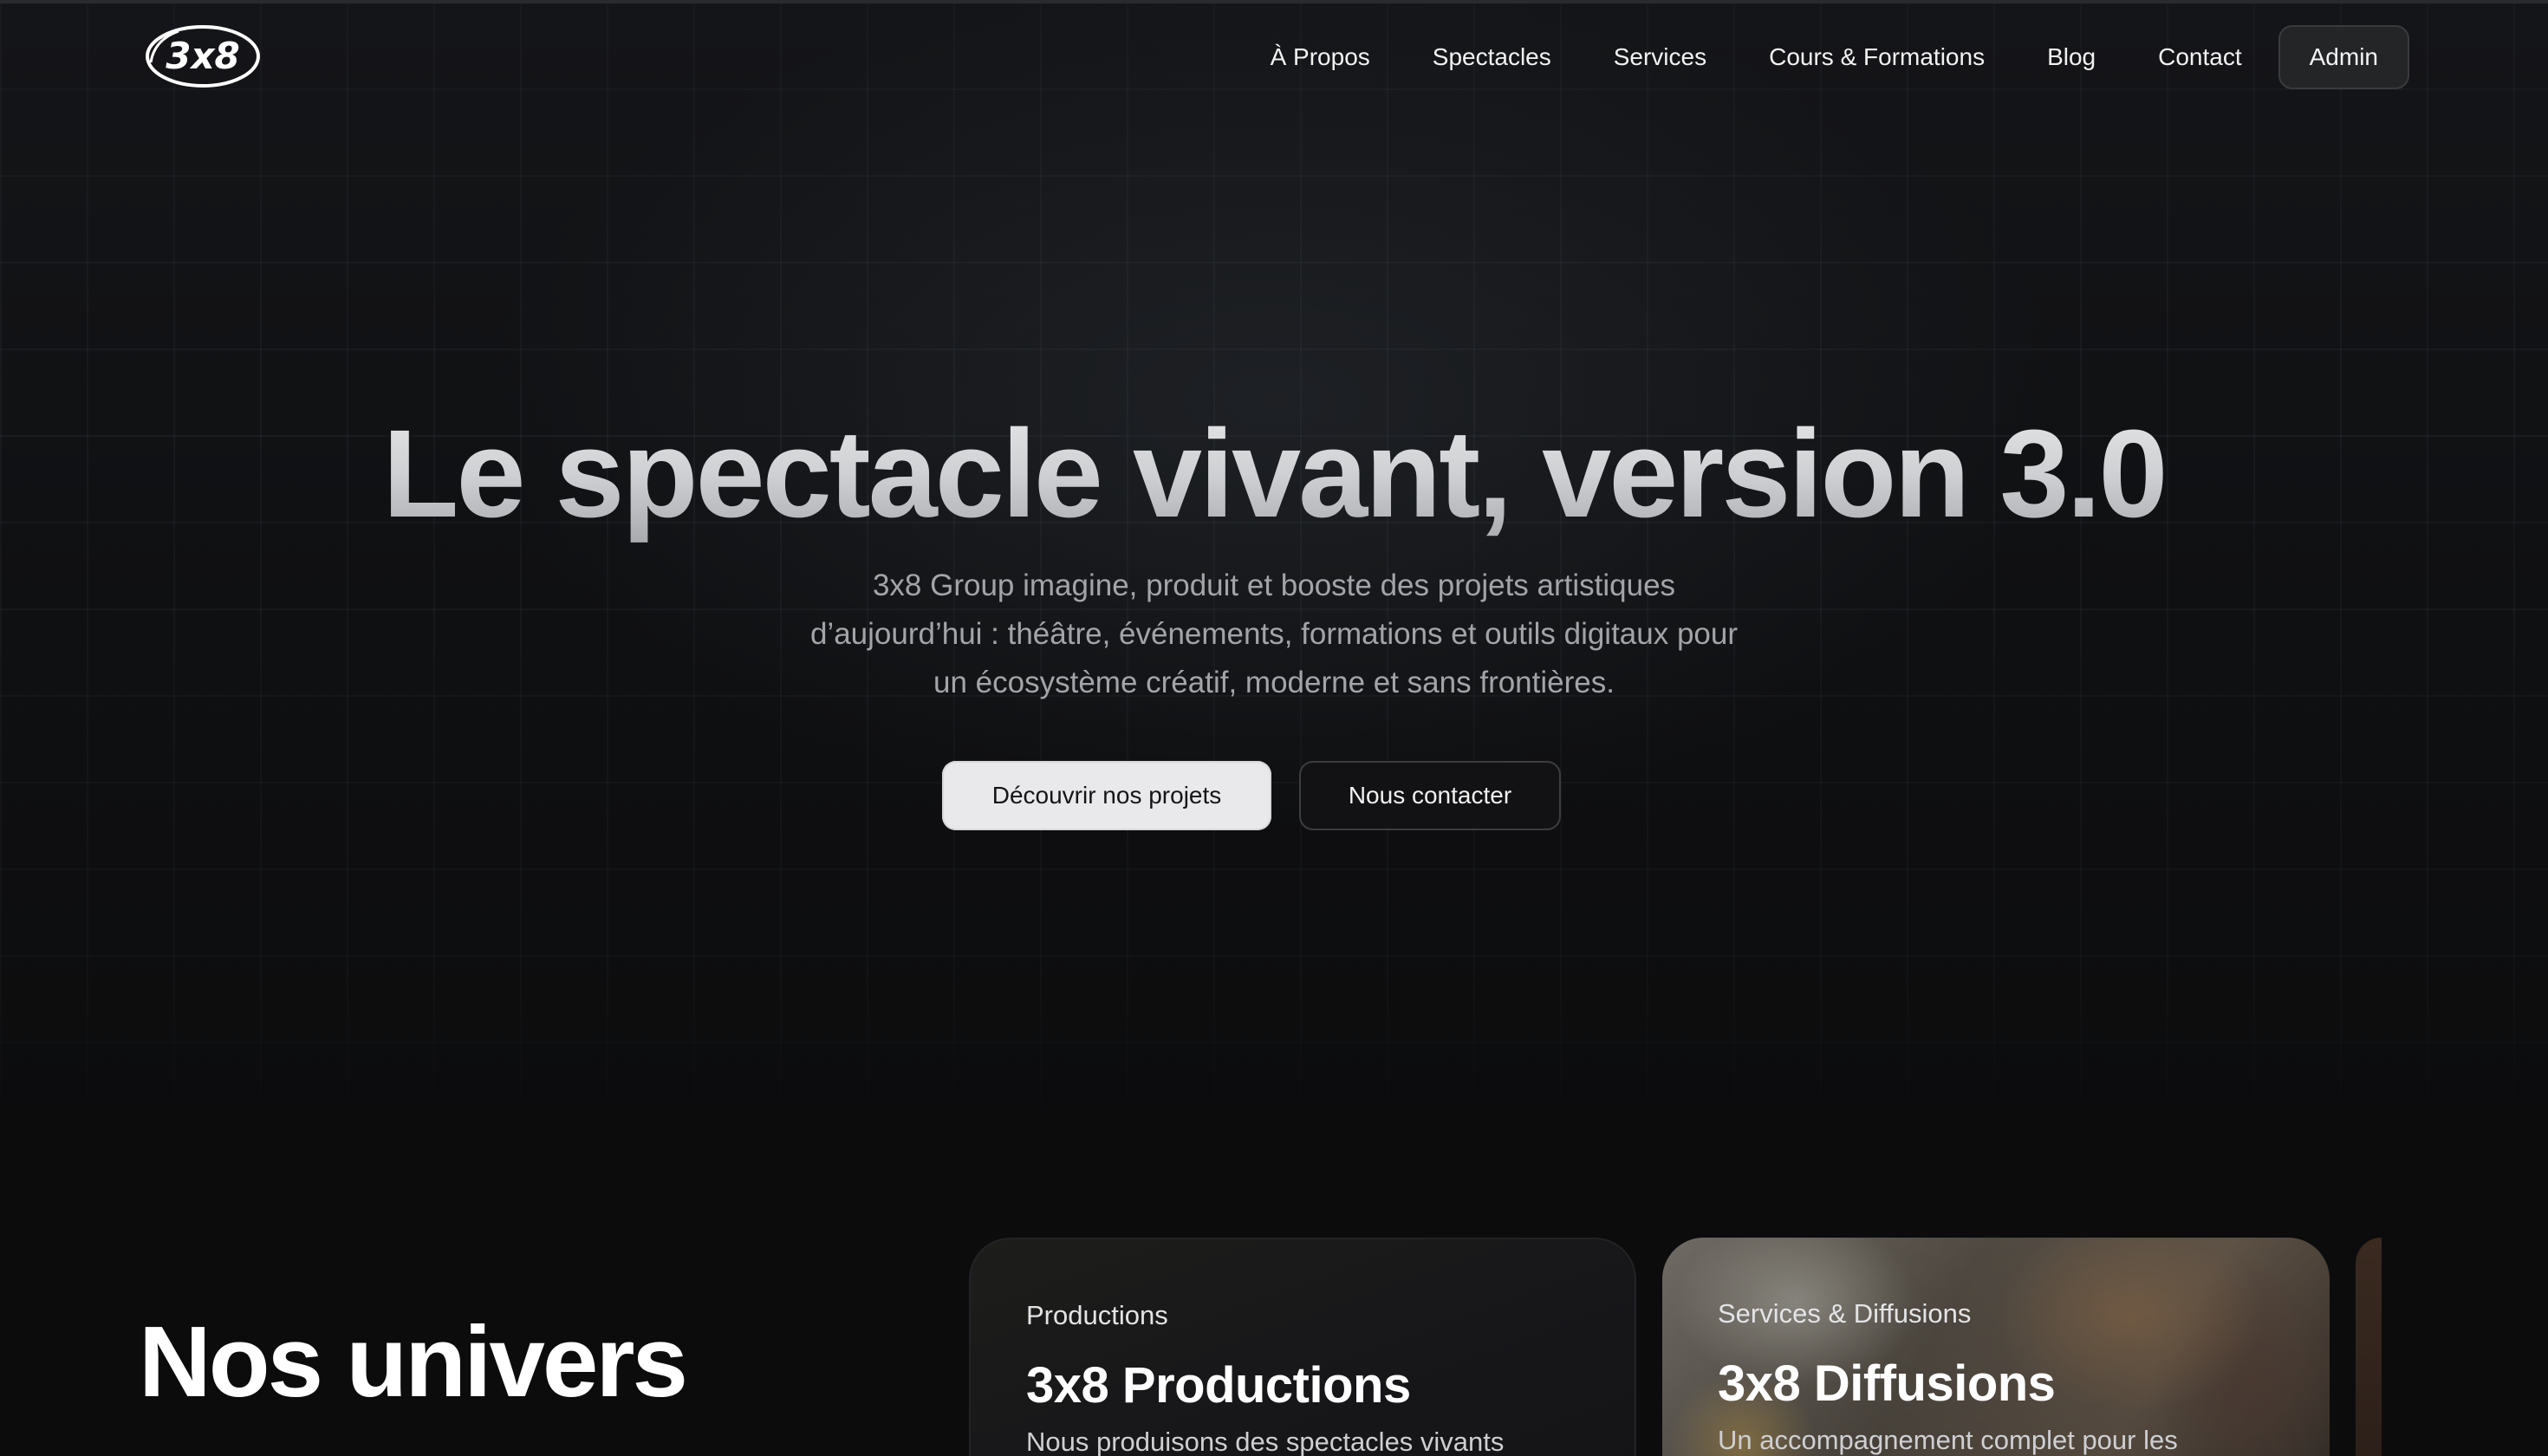  I want to click on card-next-partial, so click(2369, 1347).